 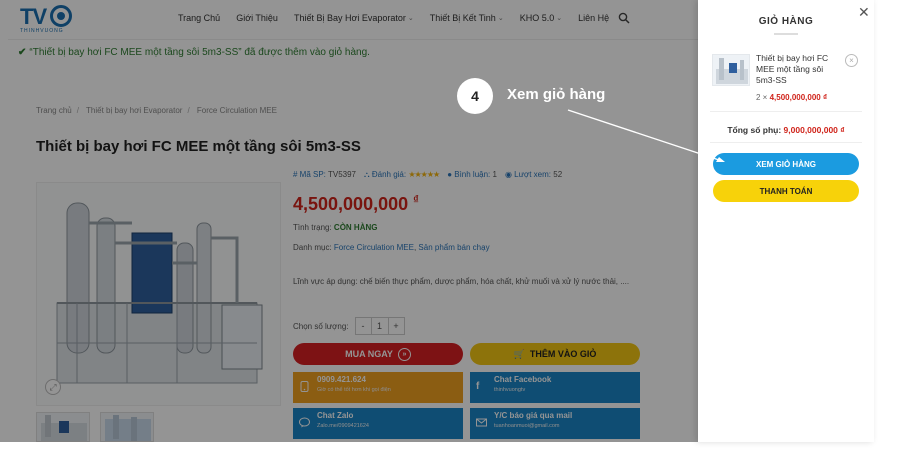 I want to click on checkout-button: THANH TOÁN, so click(x=786, y=191).